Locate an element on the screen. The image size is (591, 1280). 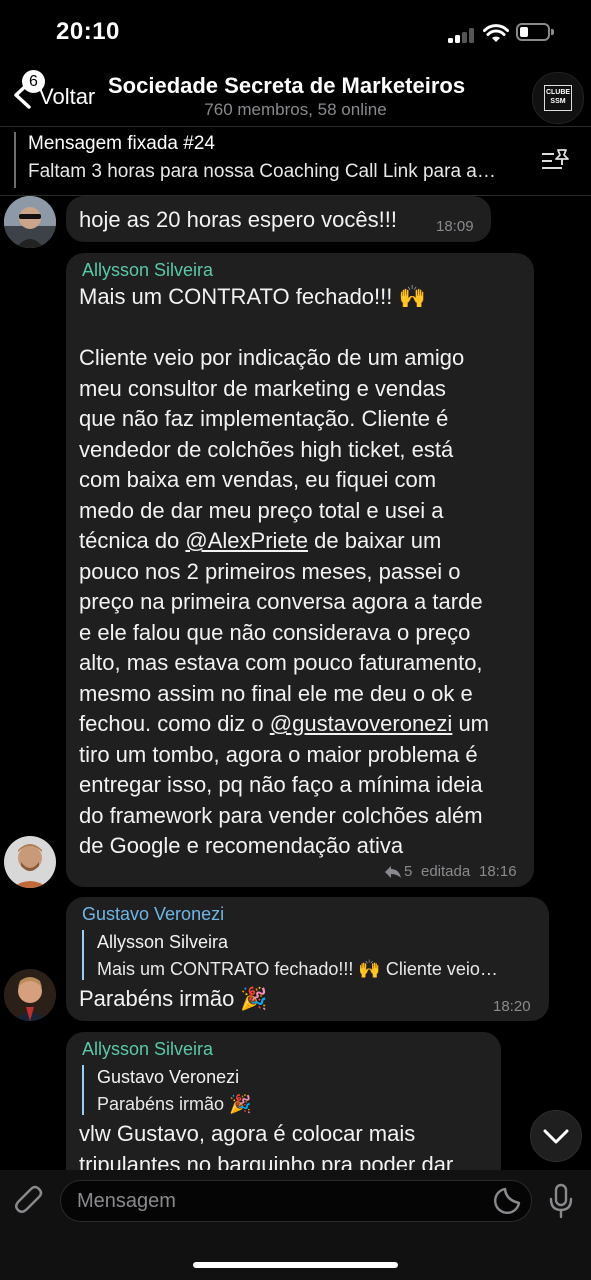
message-time: 18:09 is located at coordinates (455, 226).